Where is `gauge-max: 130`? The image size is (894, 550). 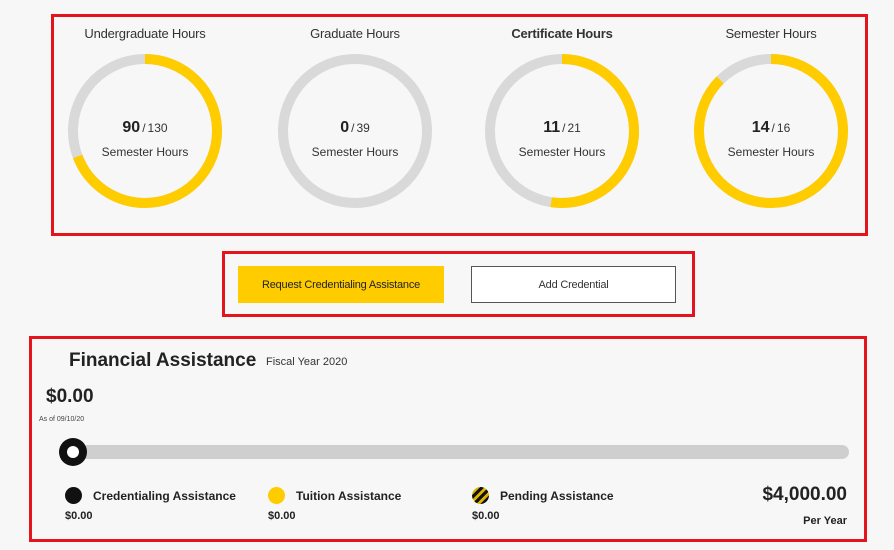
gauge-max: 130 is located at coordinates (157, 128).